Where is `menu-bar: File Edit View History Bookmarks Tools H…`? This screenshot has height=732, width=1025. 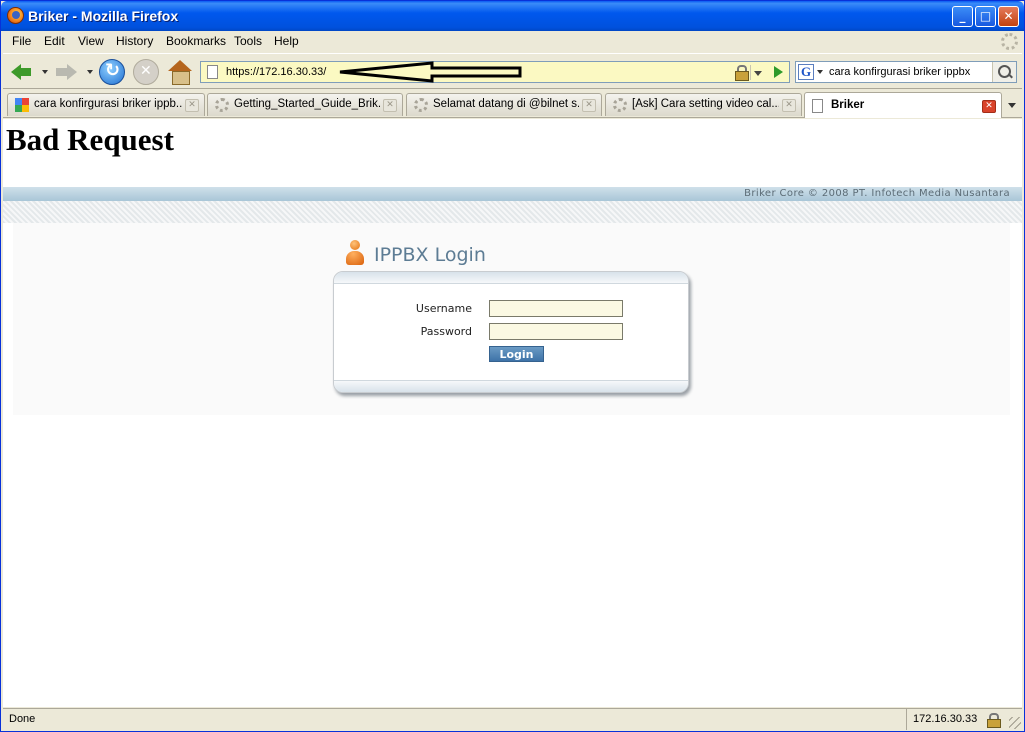 menu-bar: File Edit View History Bookmarks Tools H… is located at coordinates (512, 41).